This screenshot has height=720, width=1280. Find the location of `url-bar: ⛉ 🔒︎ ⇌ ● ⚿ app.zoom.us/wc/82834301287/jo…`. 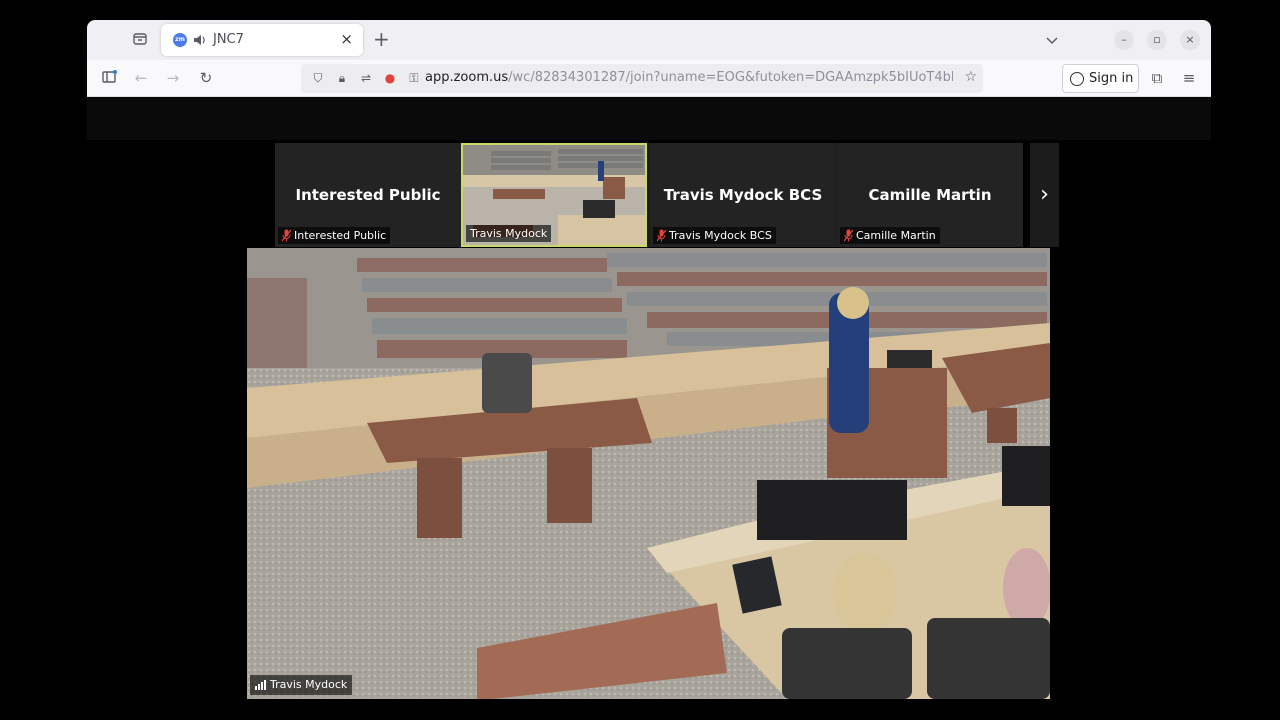

url-bar: ⛉ 🔒︎ ⇌ ● ⚿ app.zoom.us/wc/82834301287/jo… is located at coordinates (642, 78).